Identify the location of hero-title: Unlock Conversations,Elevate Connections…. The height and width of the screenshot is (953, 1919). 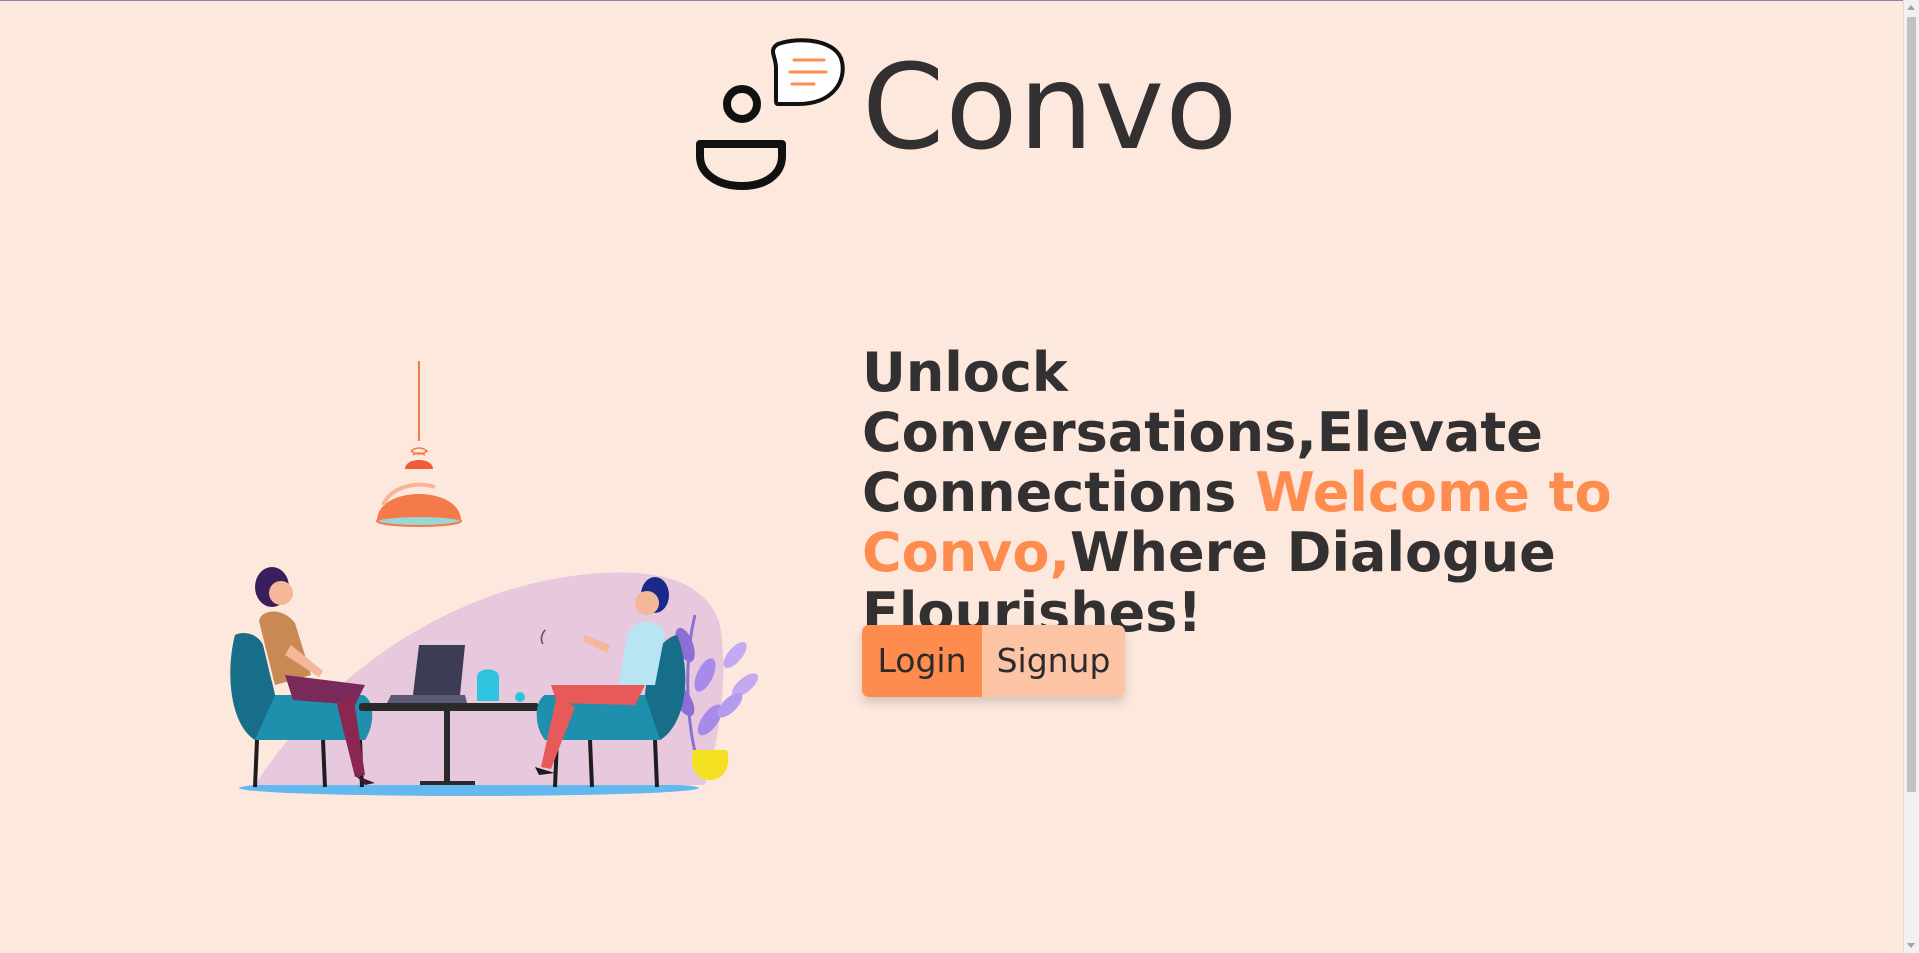
(1312, 493).